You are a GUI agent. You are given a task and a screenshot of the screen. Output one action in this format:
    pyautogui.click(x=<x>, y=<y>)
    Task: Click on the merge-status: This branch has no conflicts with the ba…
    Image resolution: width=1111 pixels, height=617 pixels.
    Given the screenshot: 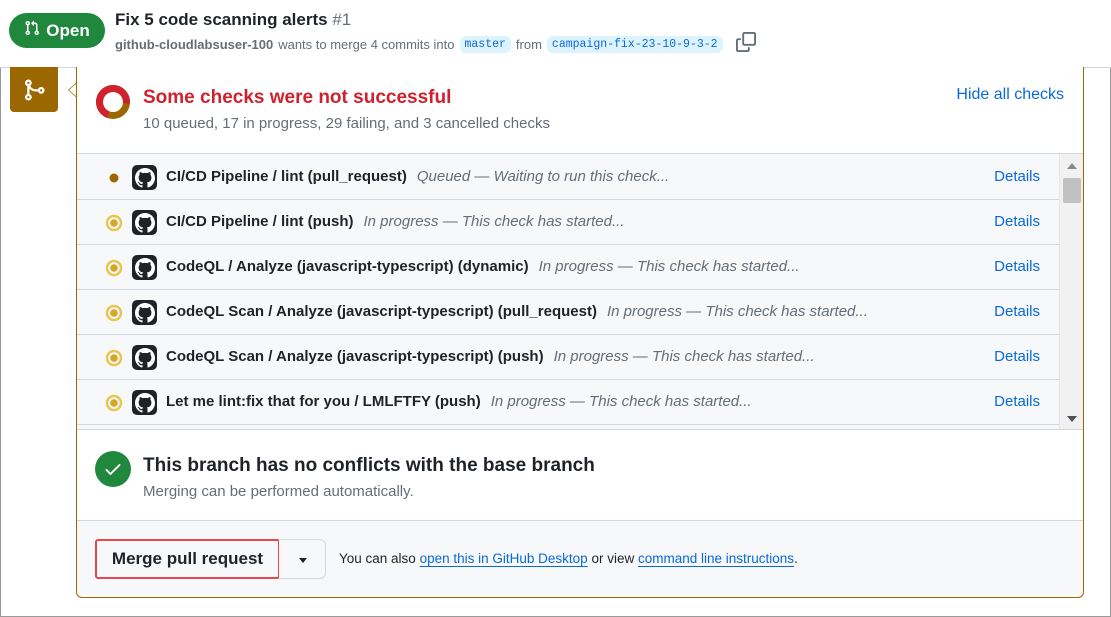 What is the action you would take?
    pyautogui.click(x=580, y=475)
    